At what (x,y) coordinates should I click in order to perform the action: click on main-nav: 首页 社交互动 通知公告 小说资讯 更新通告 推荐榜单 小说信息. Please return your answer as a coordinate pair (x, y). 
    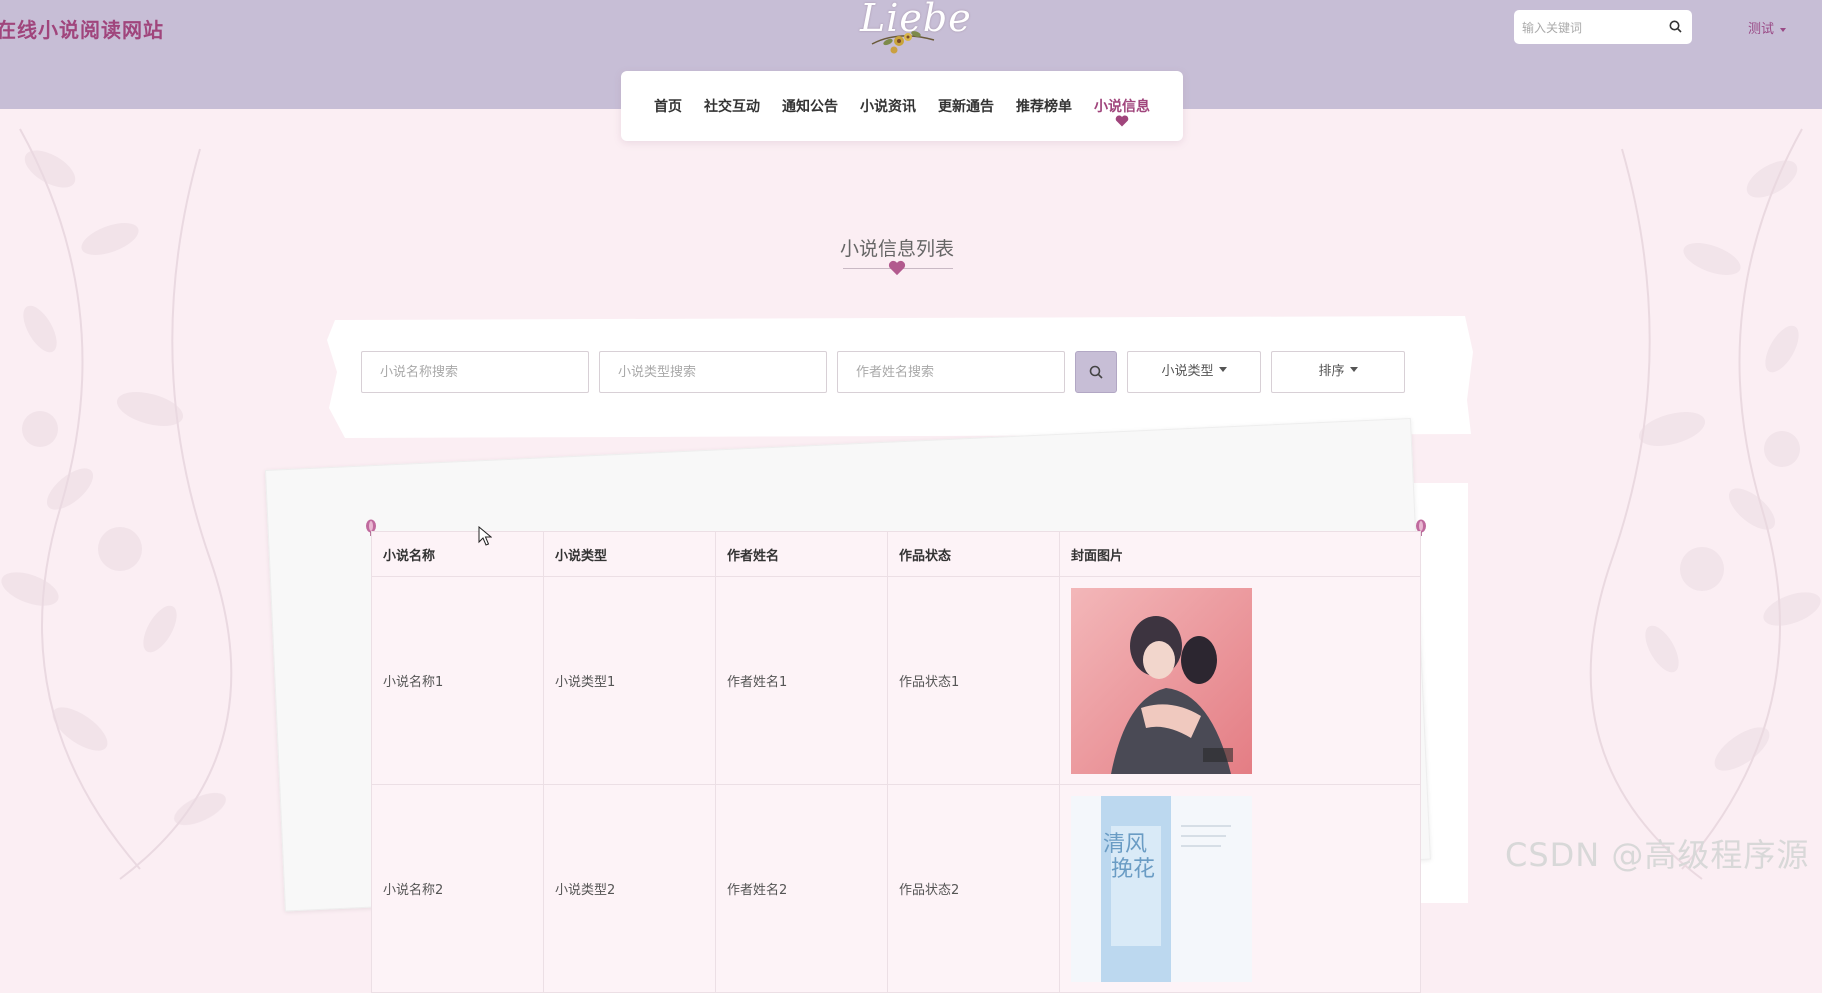
    Looking at the image, I should click on (902, 106).